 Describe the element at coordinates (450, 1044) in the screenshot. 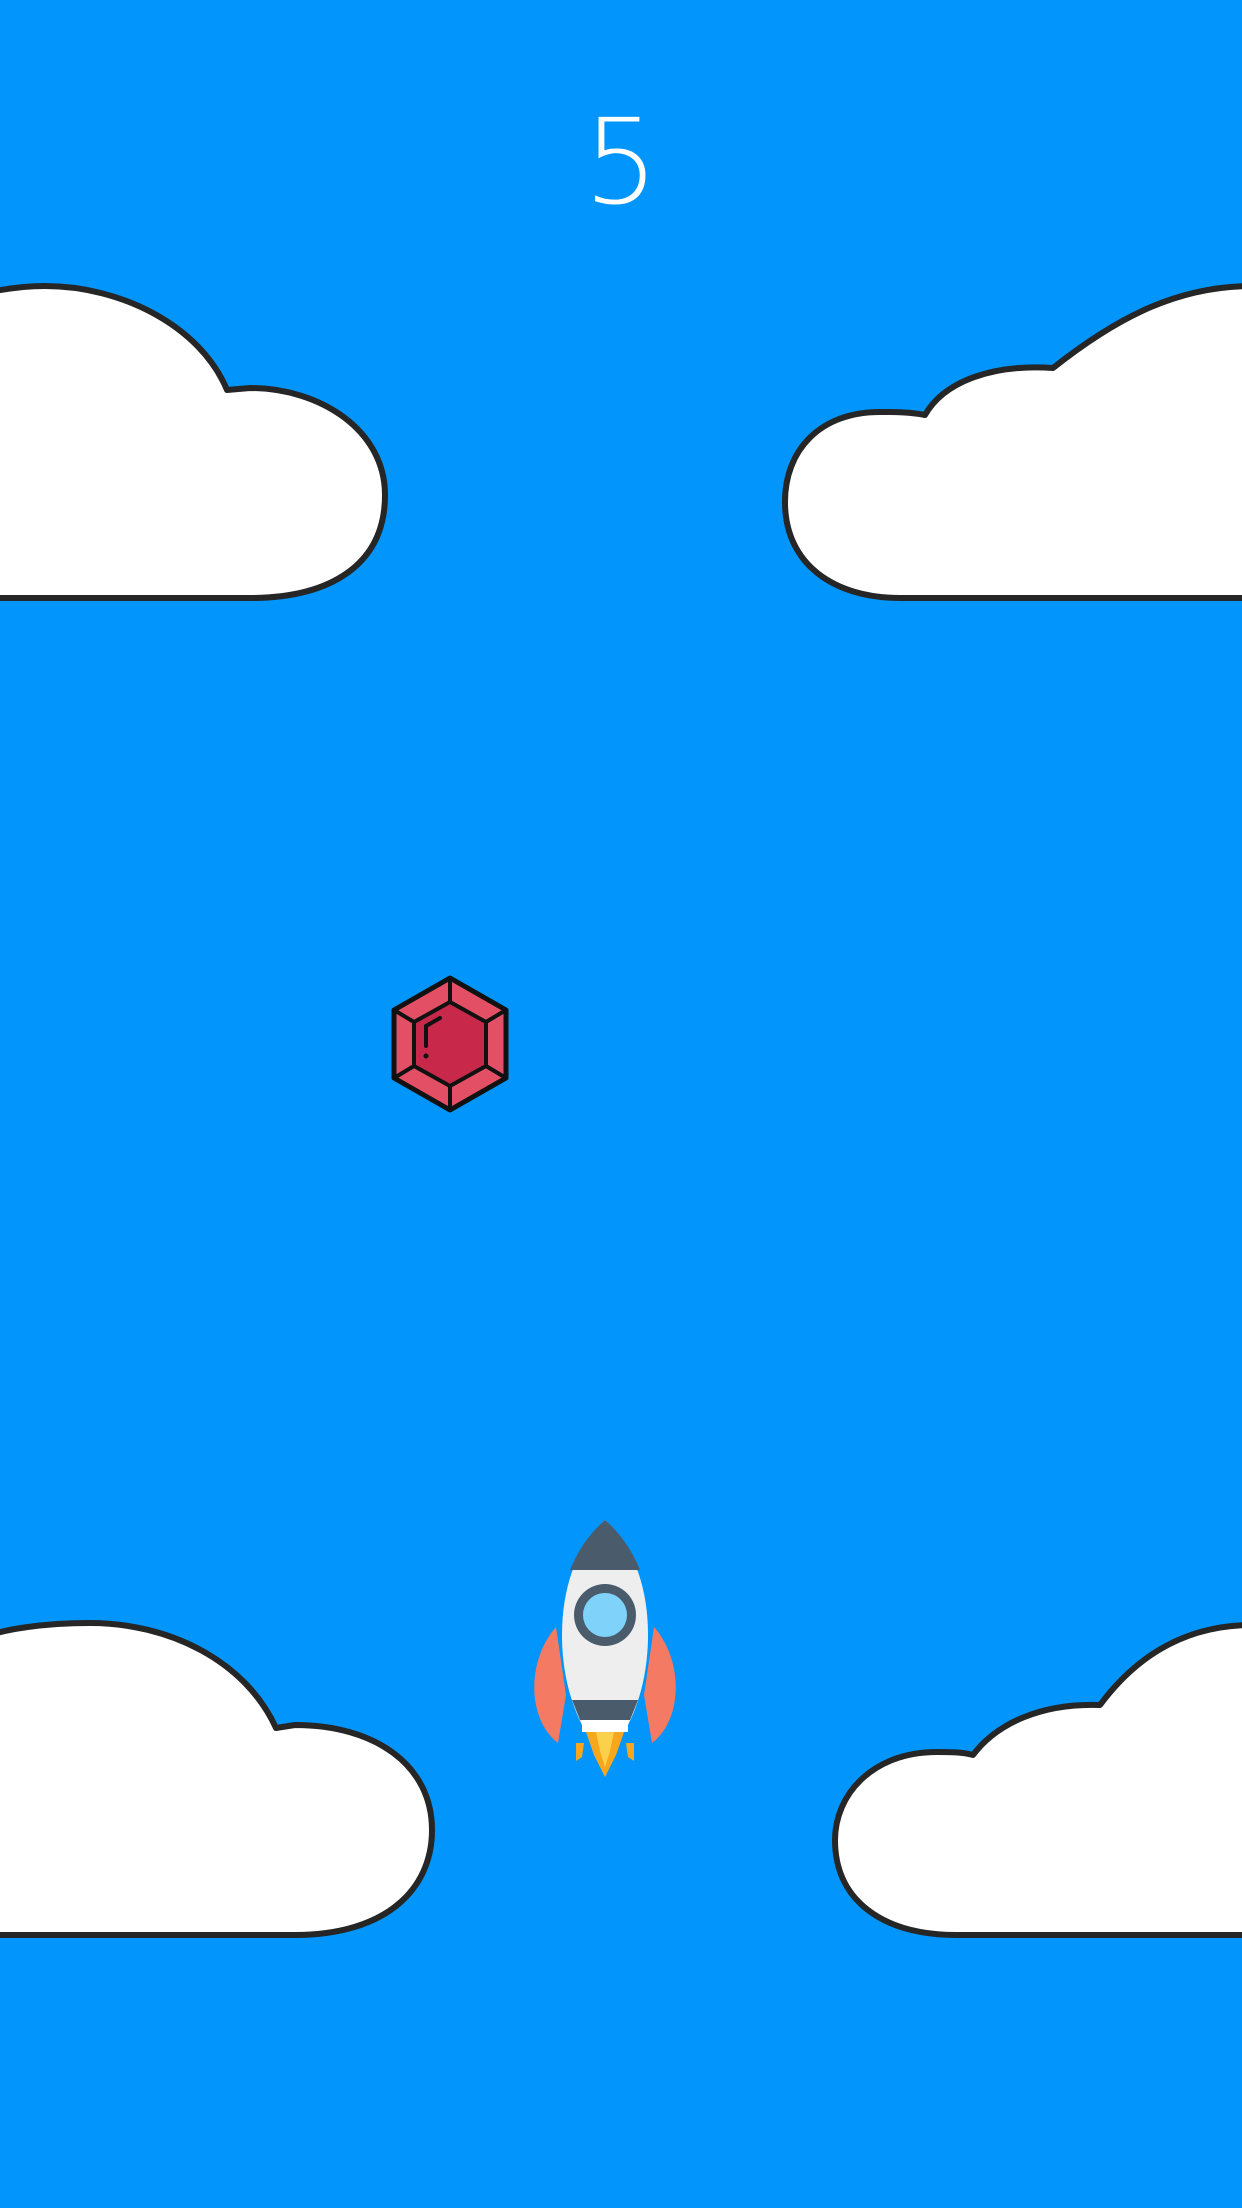

I see `gem-icon` at that location.